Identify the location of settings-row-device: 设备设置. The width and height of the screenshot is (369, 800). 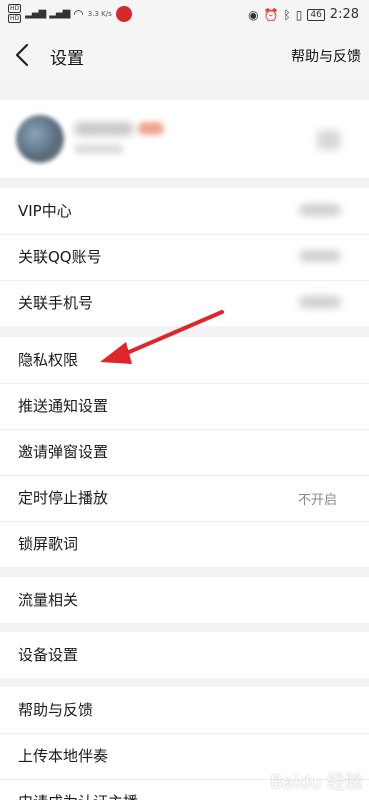
(184, 655).